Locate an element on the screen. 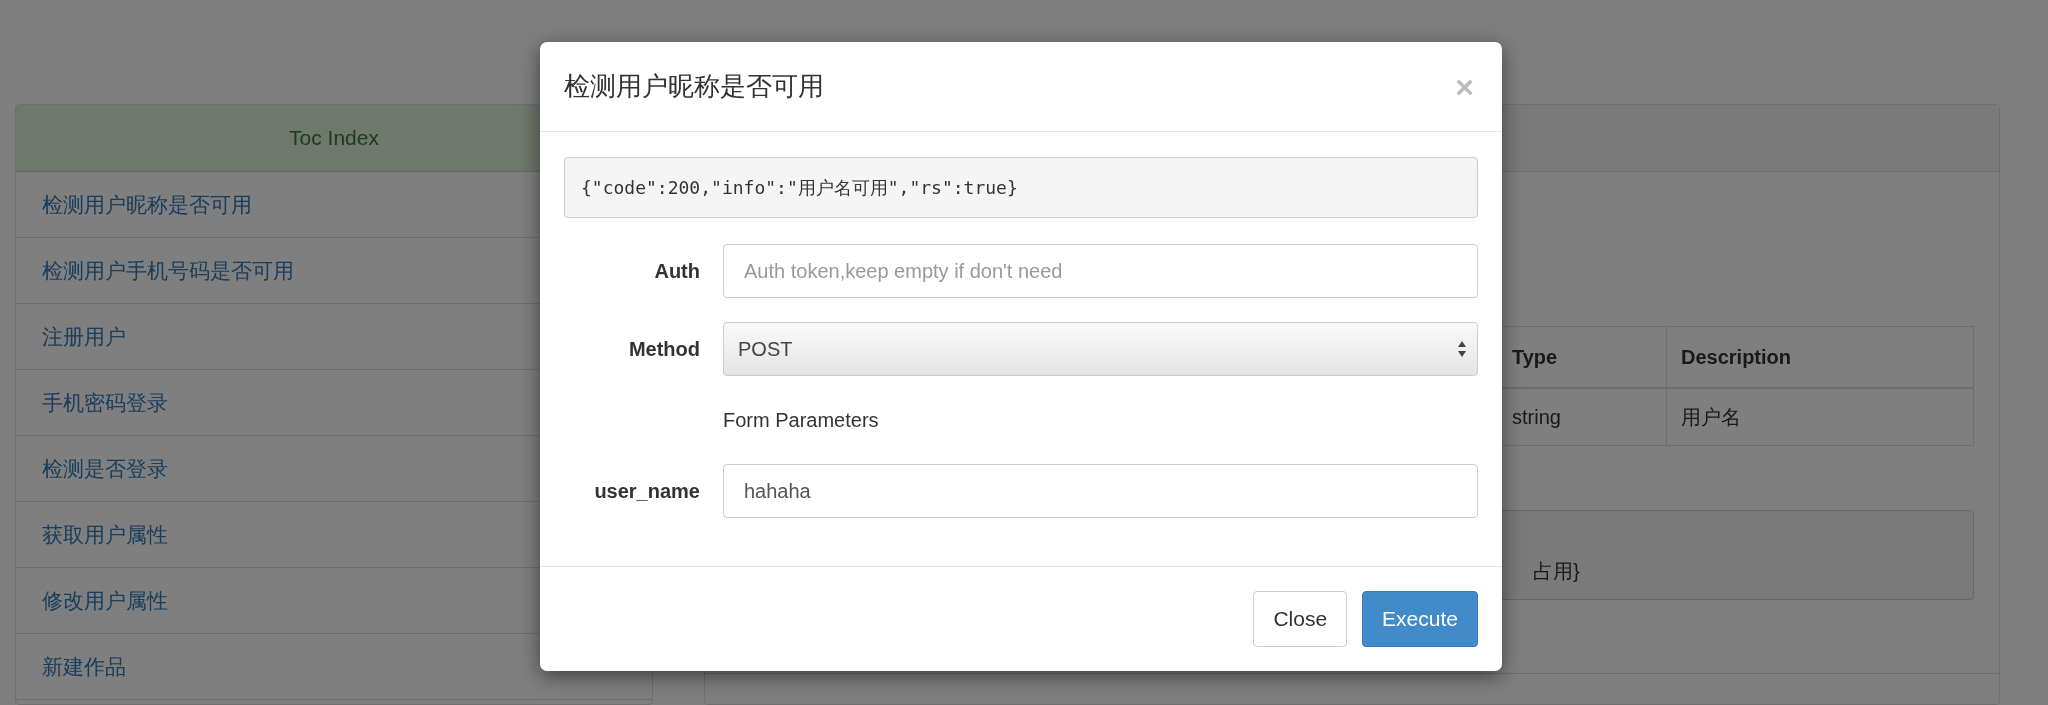 This screenshot has height=705, width=2048. method-select: POST is located at coordinates (1100, 349).